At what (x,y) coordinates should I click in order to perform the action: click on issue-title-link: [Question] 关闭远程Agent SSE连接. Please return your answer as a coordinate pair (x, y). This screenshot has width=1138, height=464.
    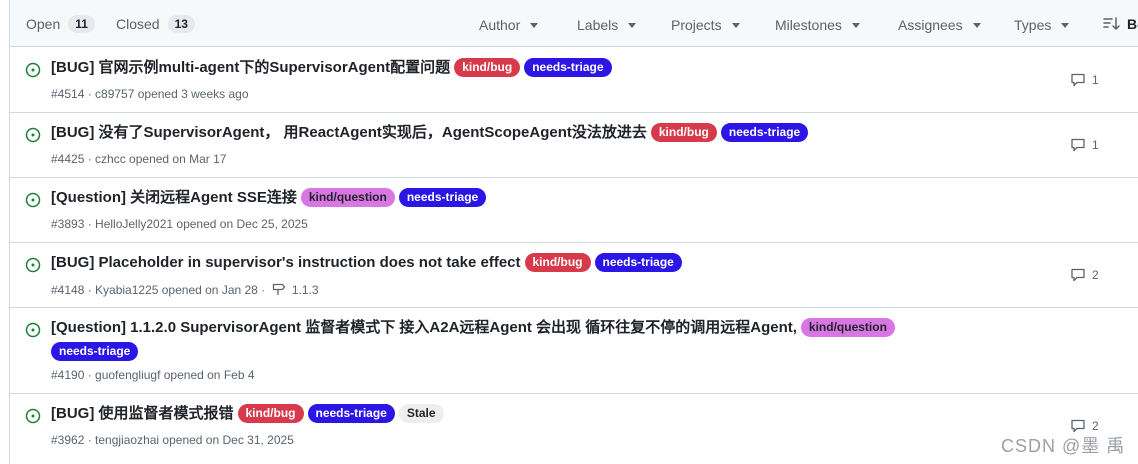
    Looking at the image, I should click on (174, 197).